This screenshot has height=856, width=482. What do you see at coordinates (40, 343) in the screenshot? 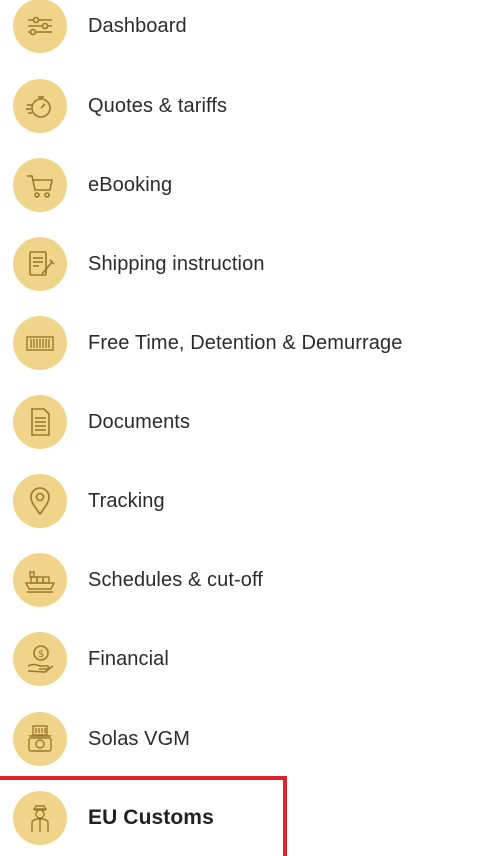
I see `container-icon` at bounding box center [40, 343].